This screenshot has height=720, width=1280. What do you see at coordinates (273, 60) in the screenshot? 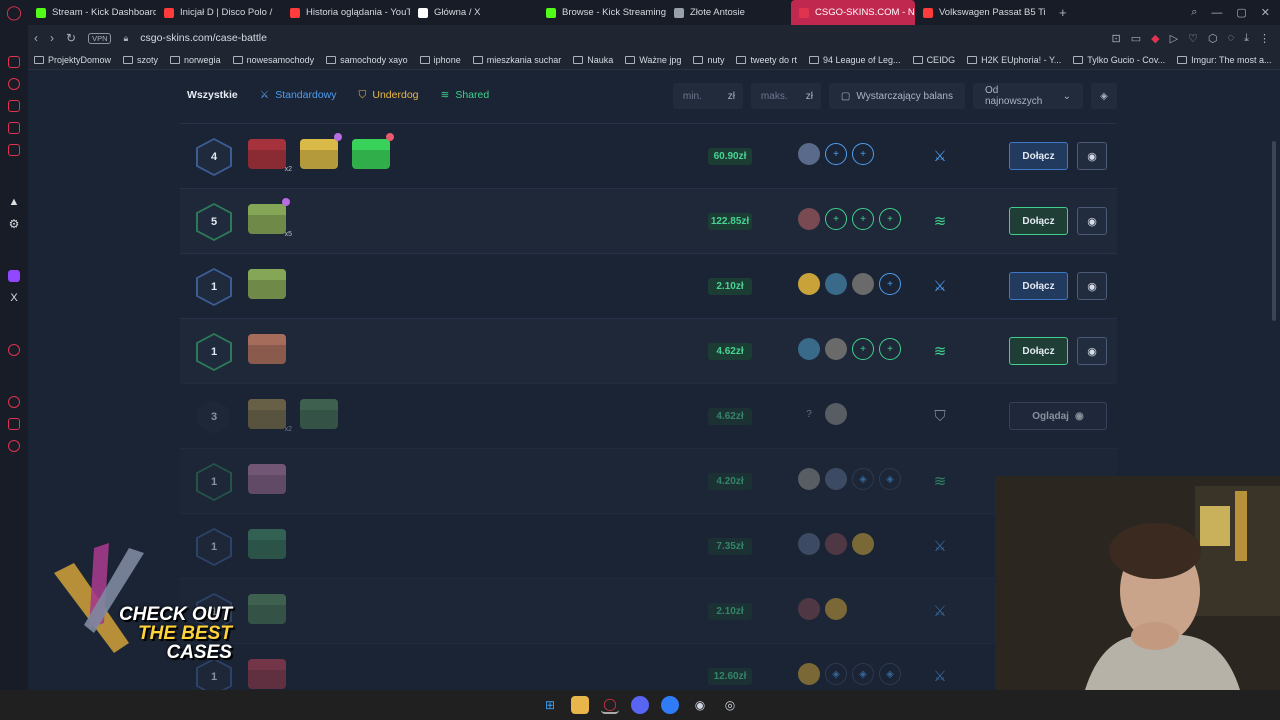
I see `bookmark-item: nowesamochody` at bounding box center [273, 60].